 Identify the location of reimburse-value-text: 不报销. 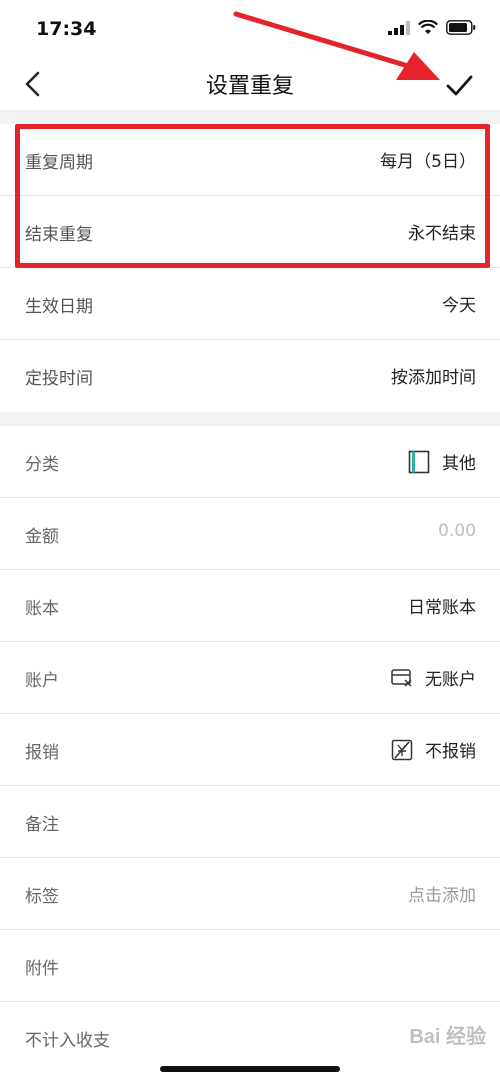
(450, 752).